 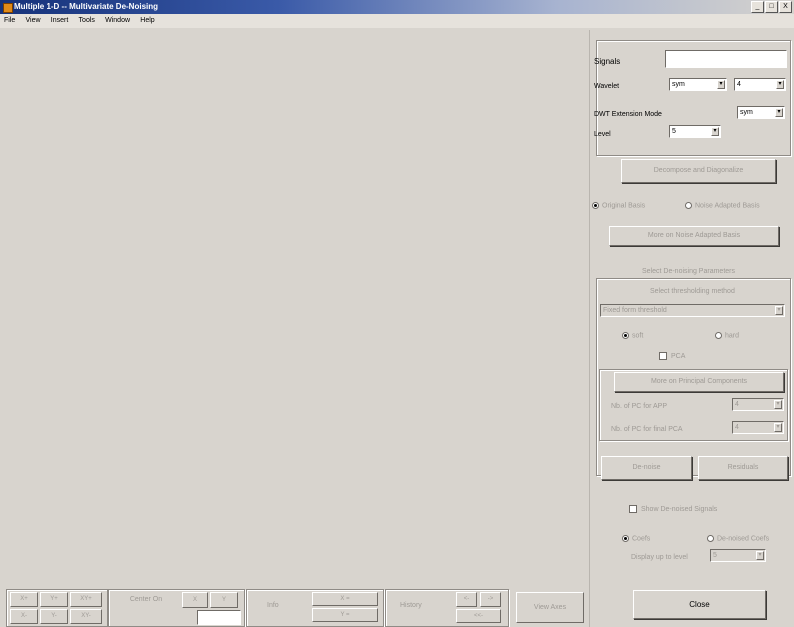 I want to click on close-button: Close, so click(x=699, y=604).